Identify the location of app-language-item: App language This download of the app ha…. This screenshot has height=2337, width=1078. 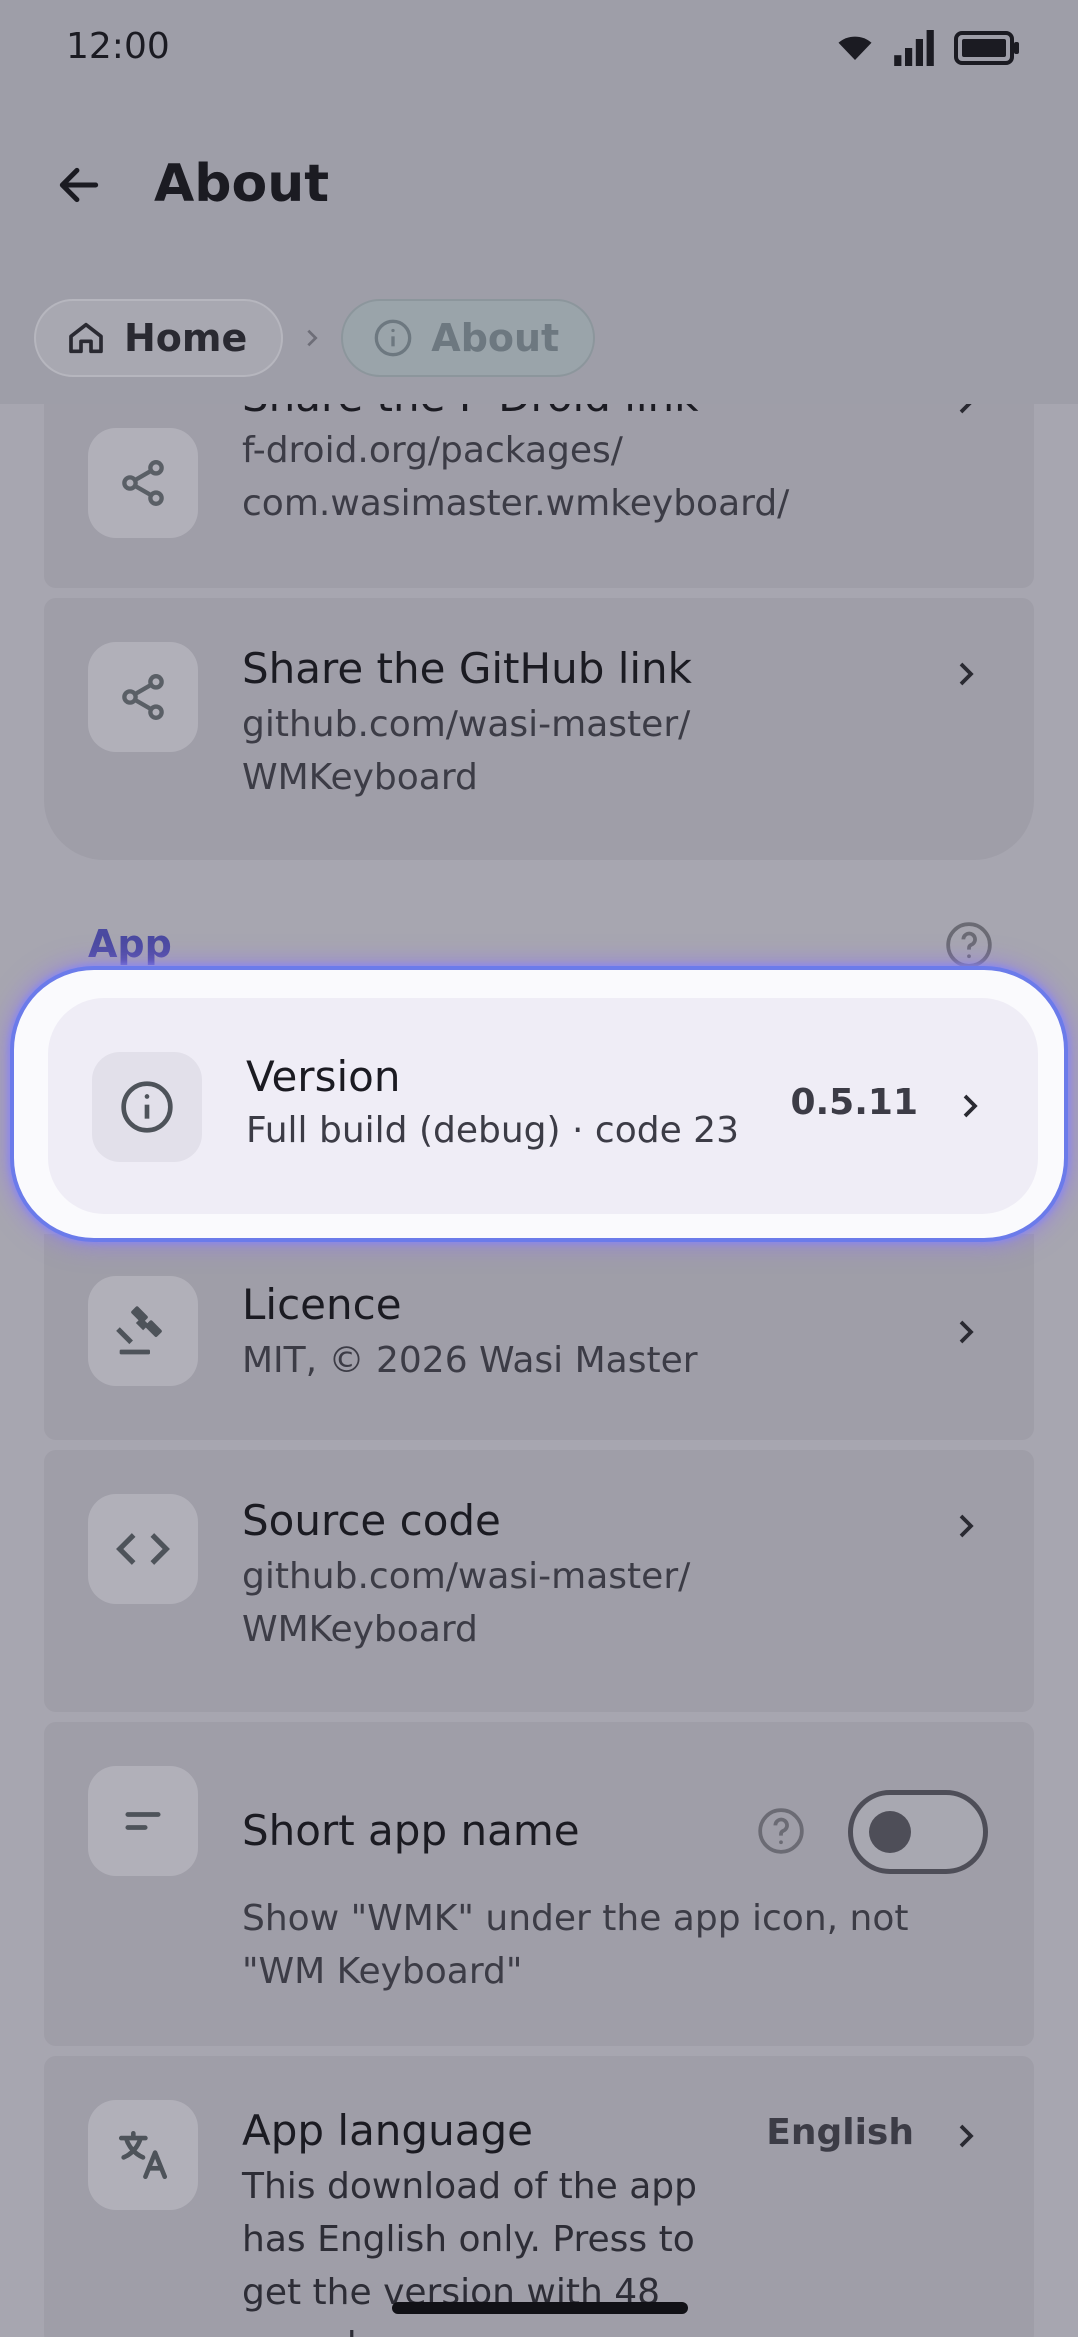
(539, 2196).